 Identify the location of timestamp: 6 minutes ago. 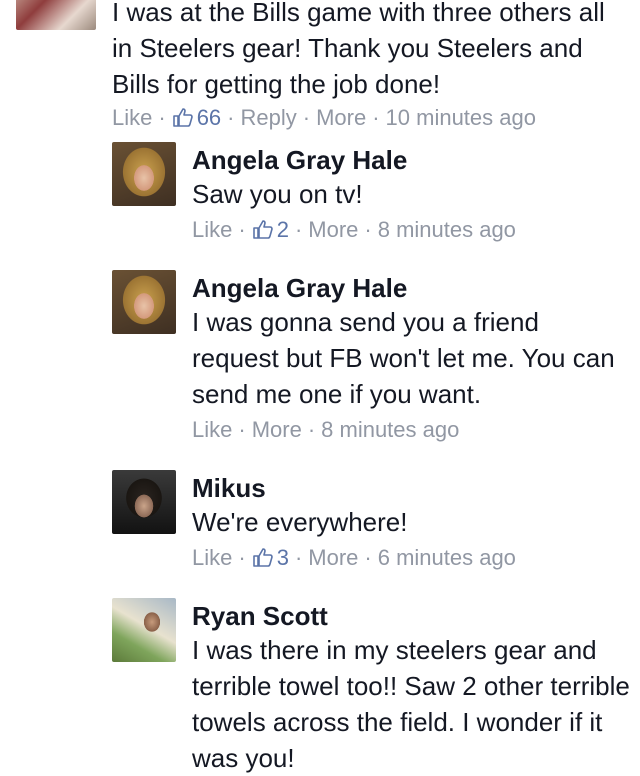
(447, 557).